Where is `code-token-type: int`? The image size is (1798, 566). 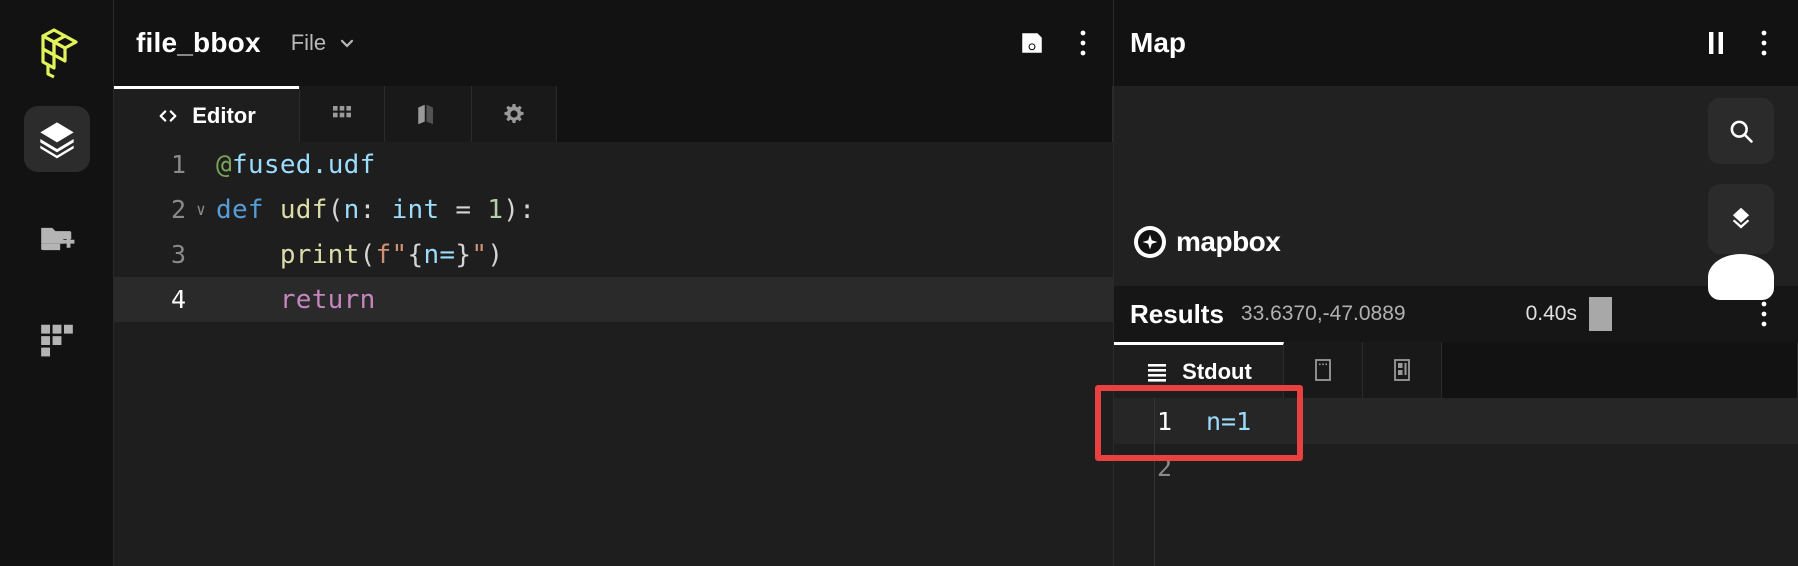 code-token-type: int is located at coordinates (415, 209).